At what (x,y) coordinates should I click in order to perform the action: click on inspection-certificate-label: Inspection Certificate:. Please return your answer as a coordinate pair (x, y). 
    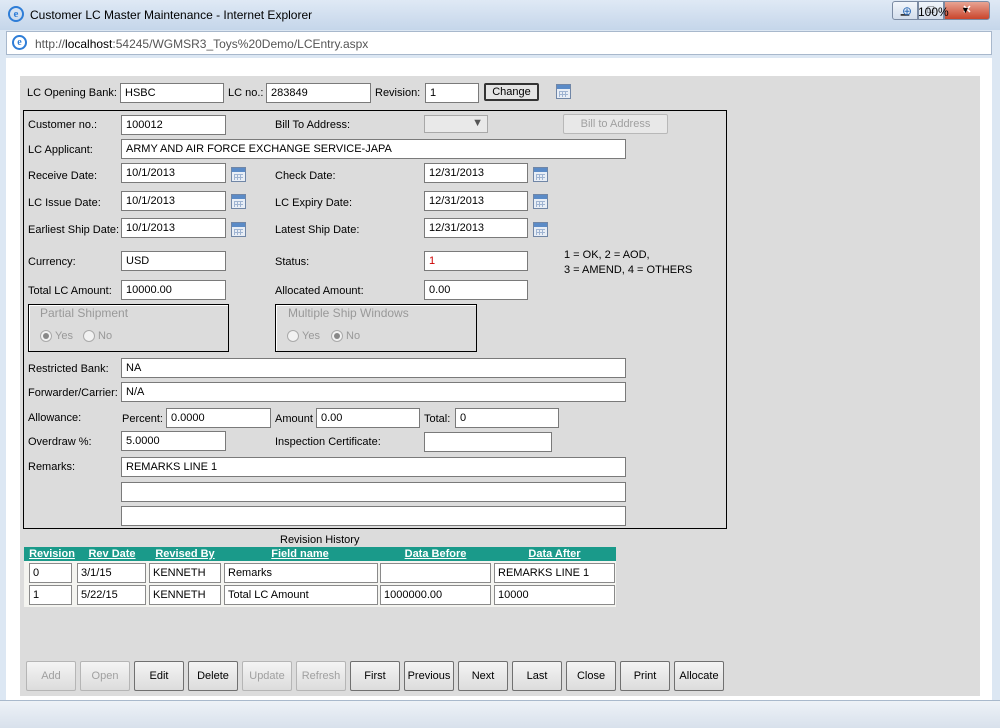
    Looking at the image, I should click on (328, 442).